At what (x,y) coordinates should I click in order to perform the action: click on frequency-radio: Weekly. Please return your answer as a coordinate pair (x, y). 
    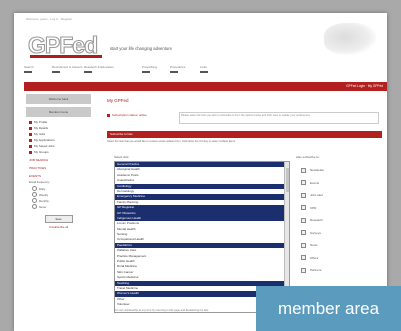
    Looking at the image, I should click on (61, 194).